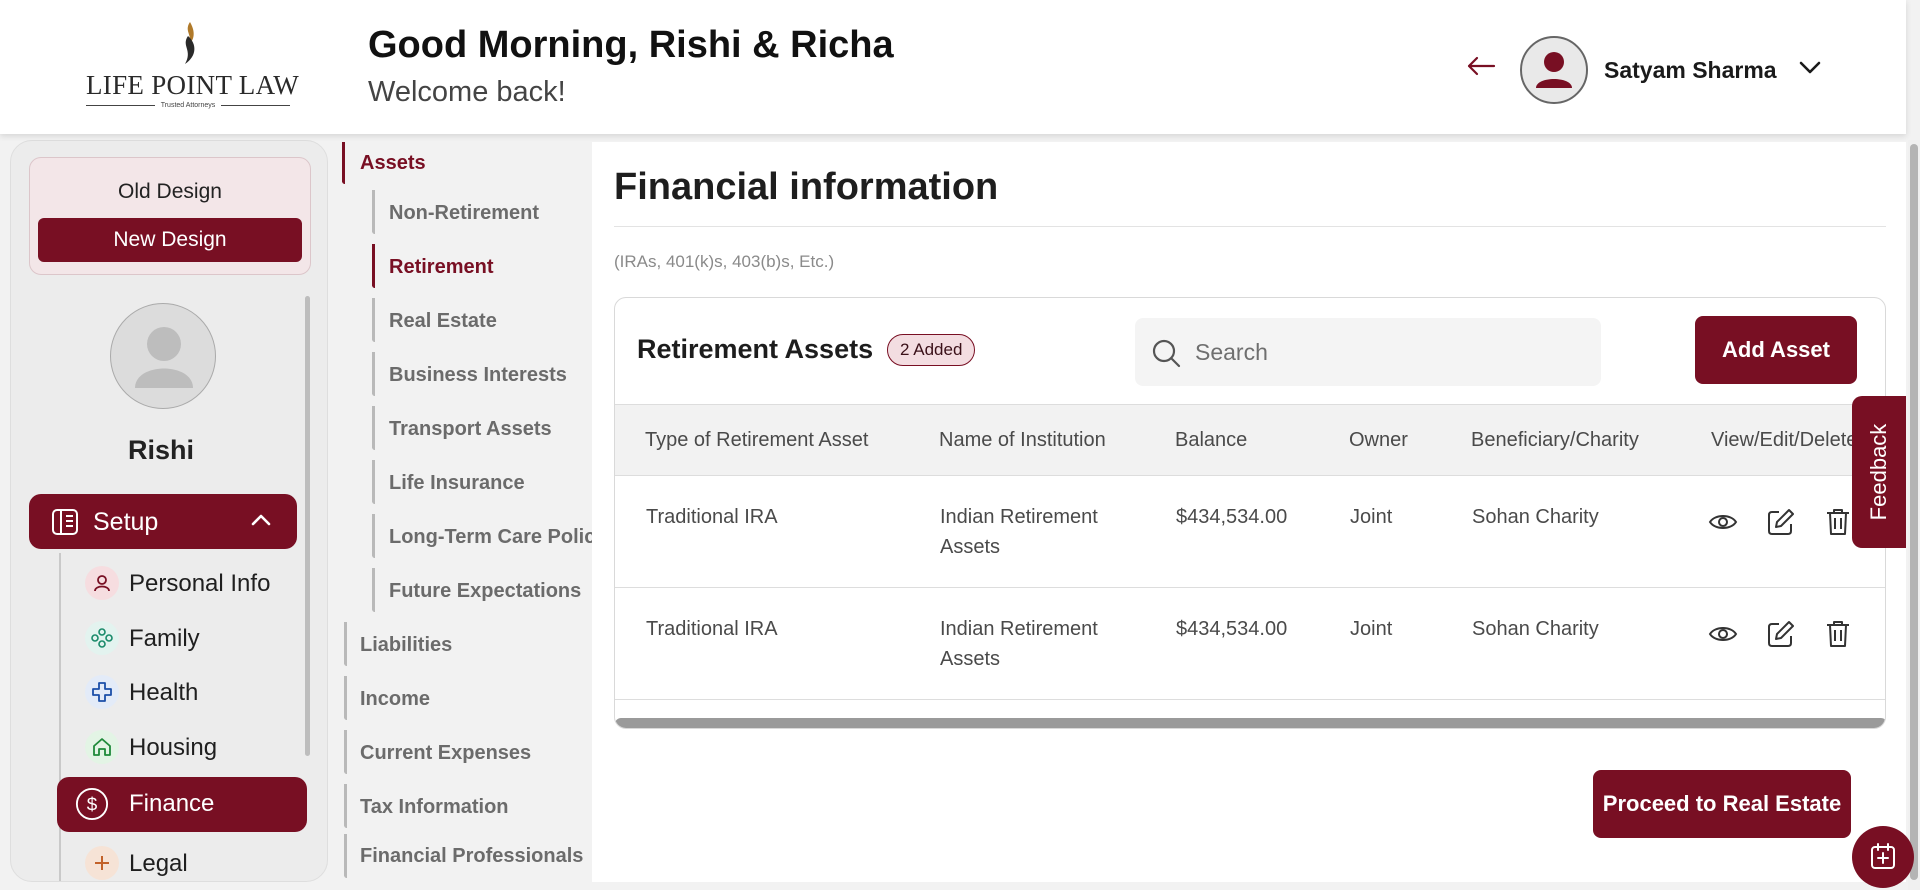  I want to click on subnav-income: Income, so click(395, 699).